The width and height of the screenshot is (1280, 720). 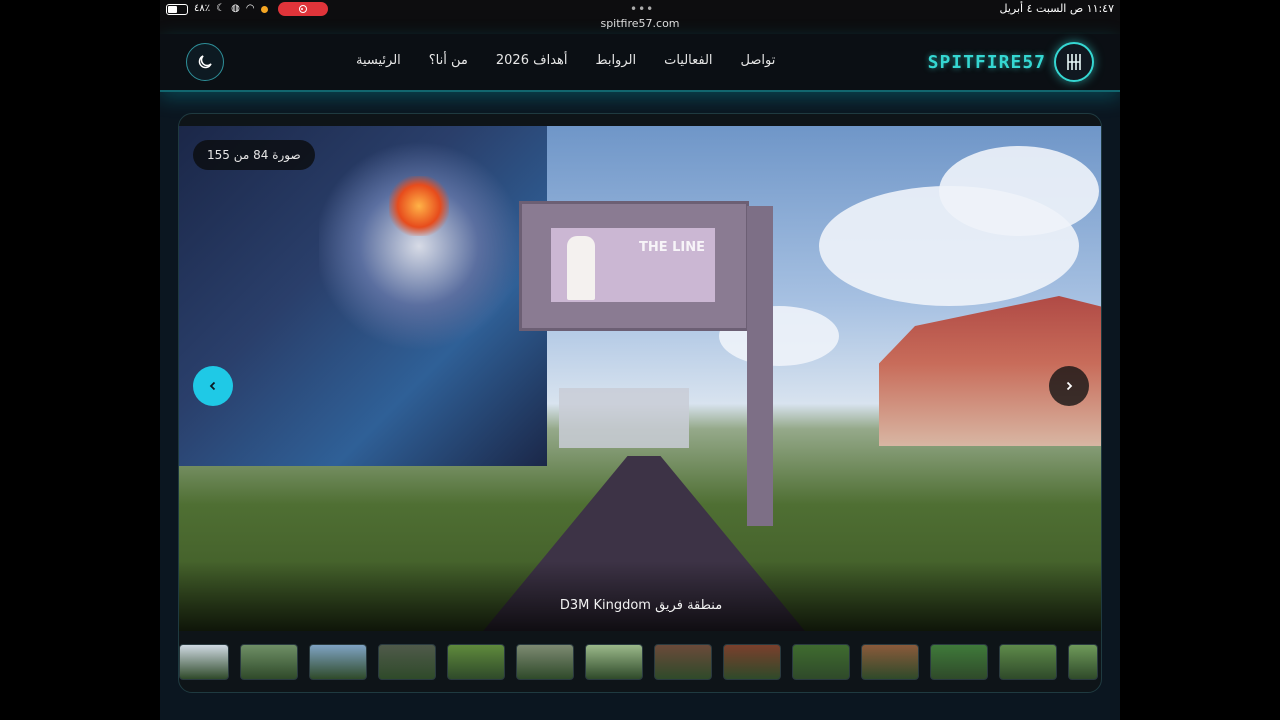 I want to click on record-icon, so click(x=302, y=9).